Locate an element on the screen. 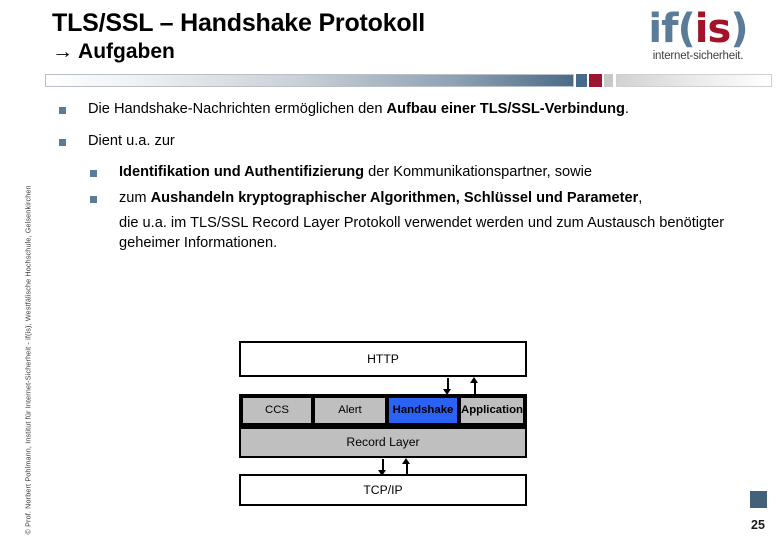 Image resolution: width=780 pixels, height=540 pixels. logo-subtitle: internet-sicherheit. is located at coordinates (698, 56).